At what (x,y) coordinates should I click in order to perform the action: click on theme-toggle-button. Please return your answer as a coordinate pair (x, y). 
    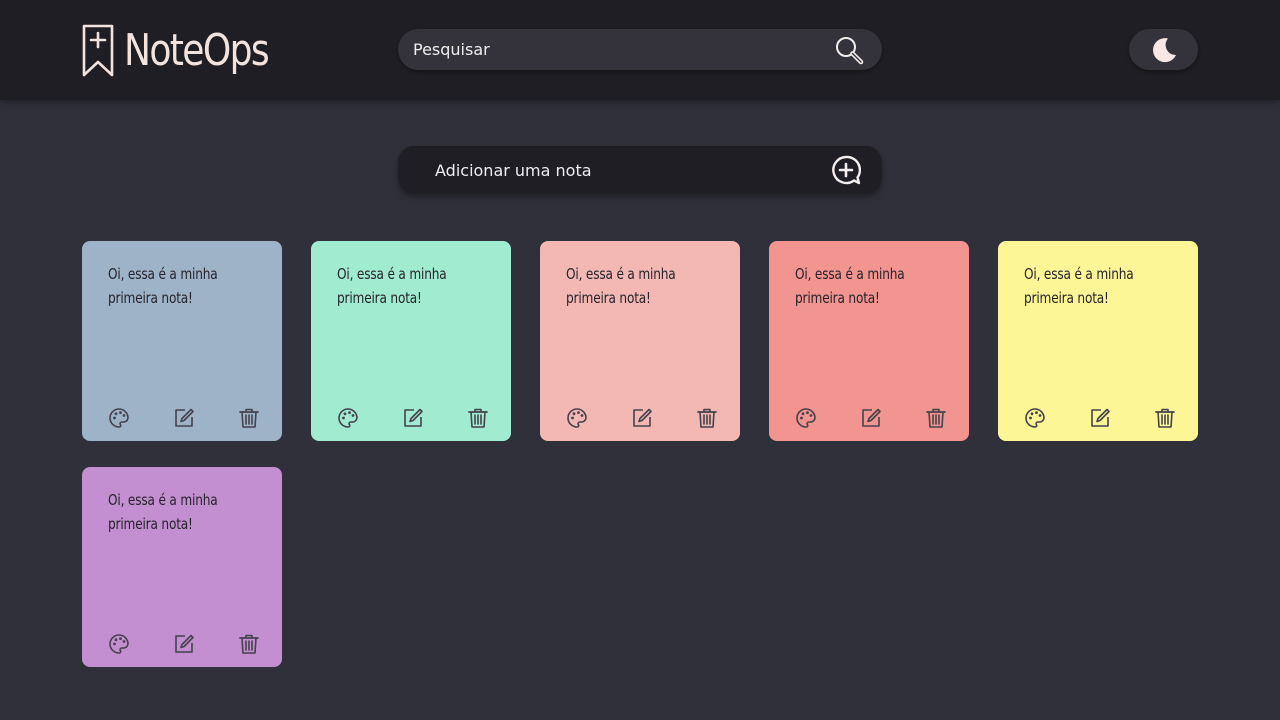
    Looking at the image, I should click on (1163, 49).